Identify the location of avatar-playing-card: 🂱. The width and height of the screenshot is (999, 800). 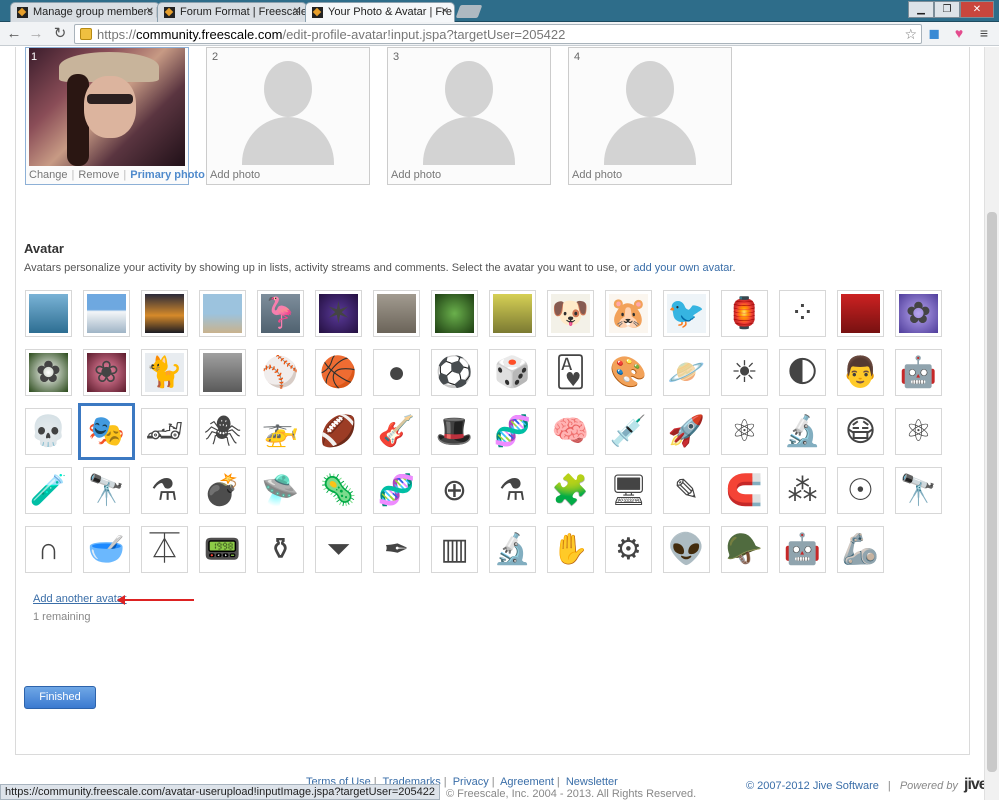
(570, 372).